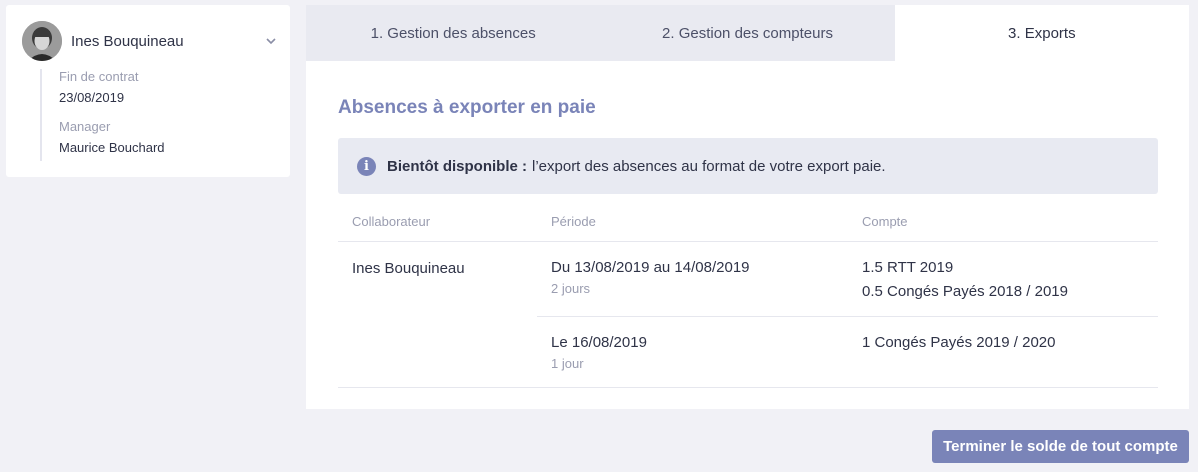  I want to click on detail-contract-end: Fin de contrat 23/08/2019, so click(112, 87).